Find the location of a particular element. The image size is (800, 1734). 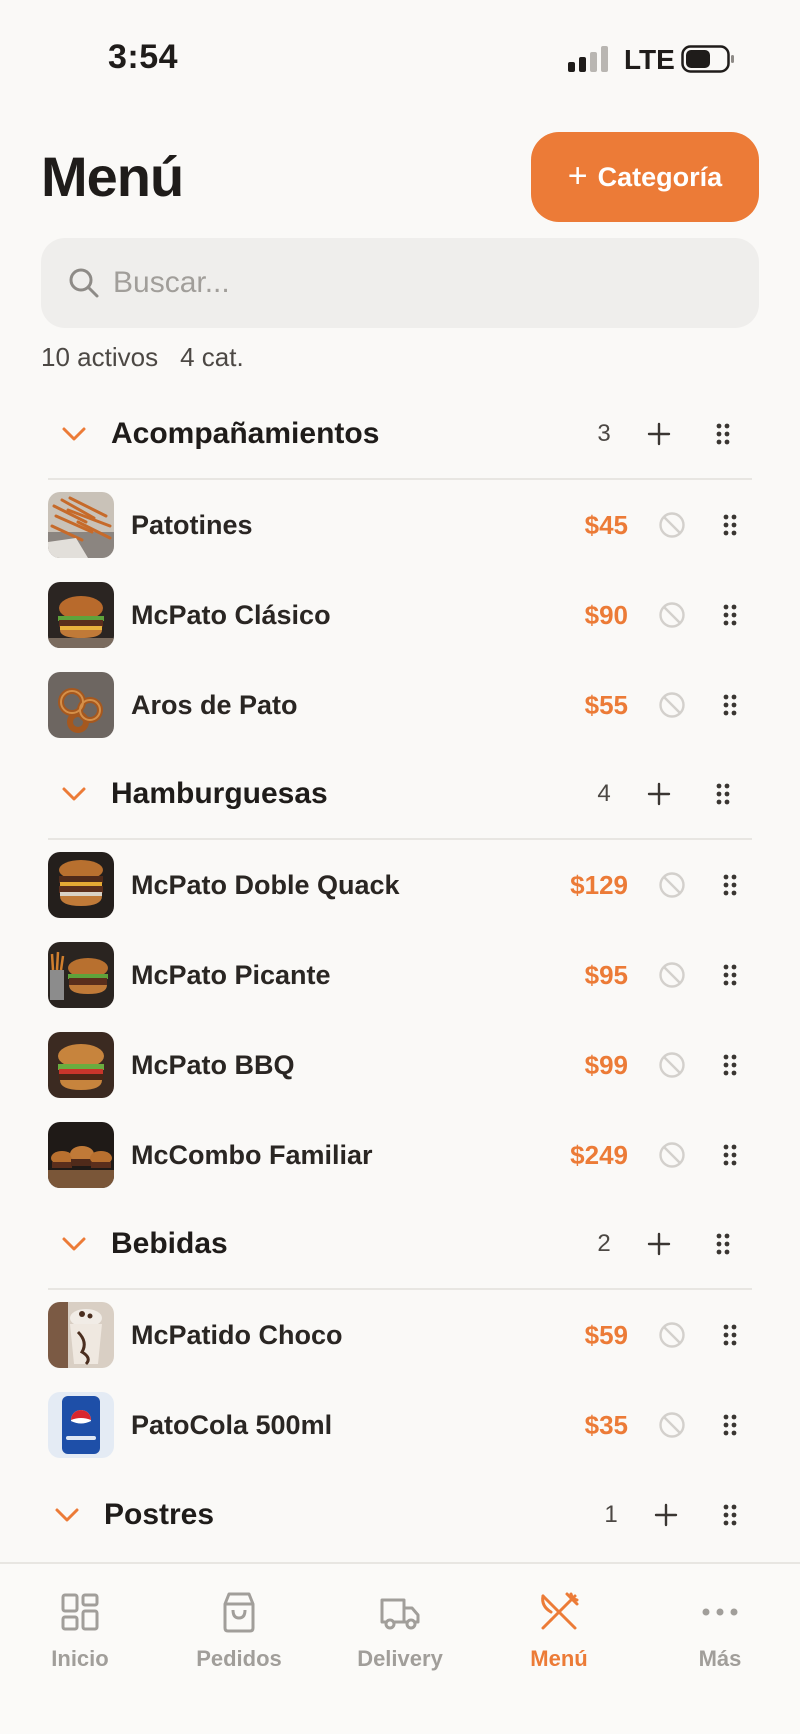

onion-rings-photo is located at coordinates (81, 705).